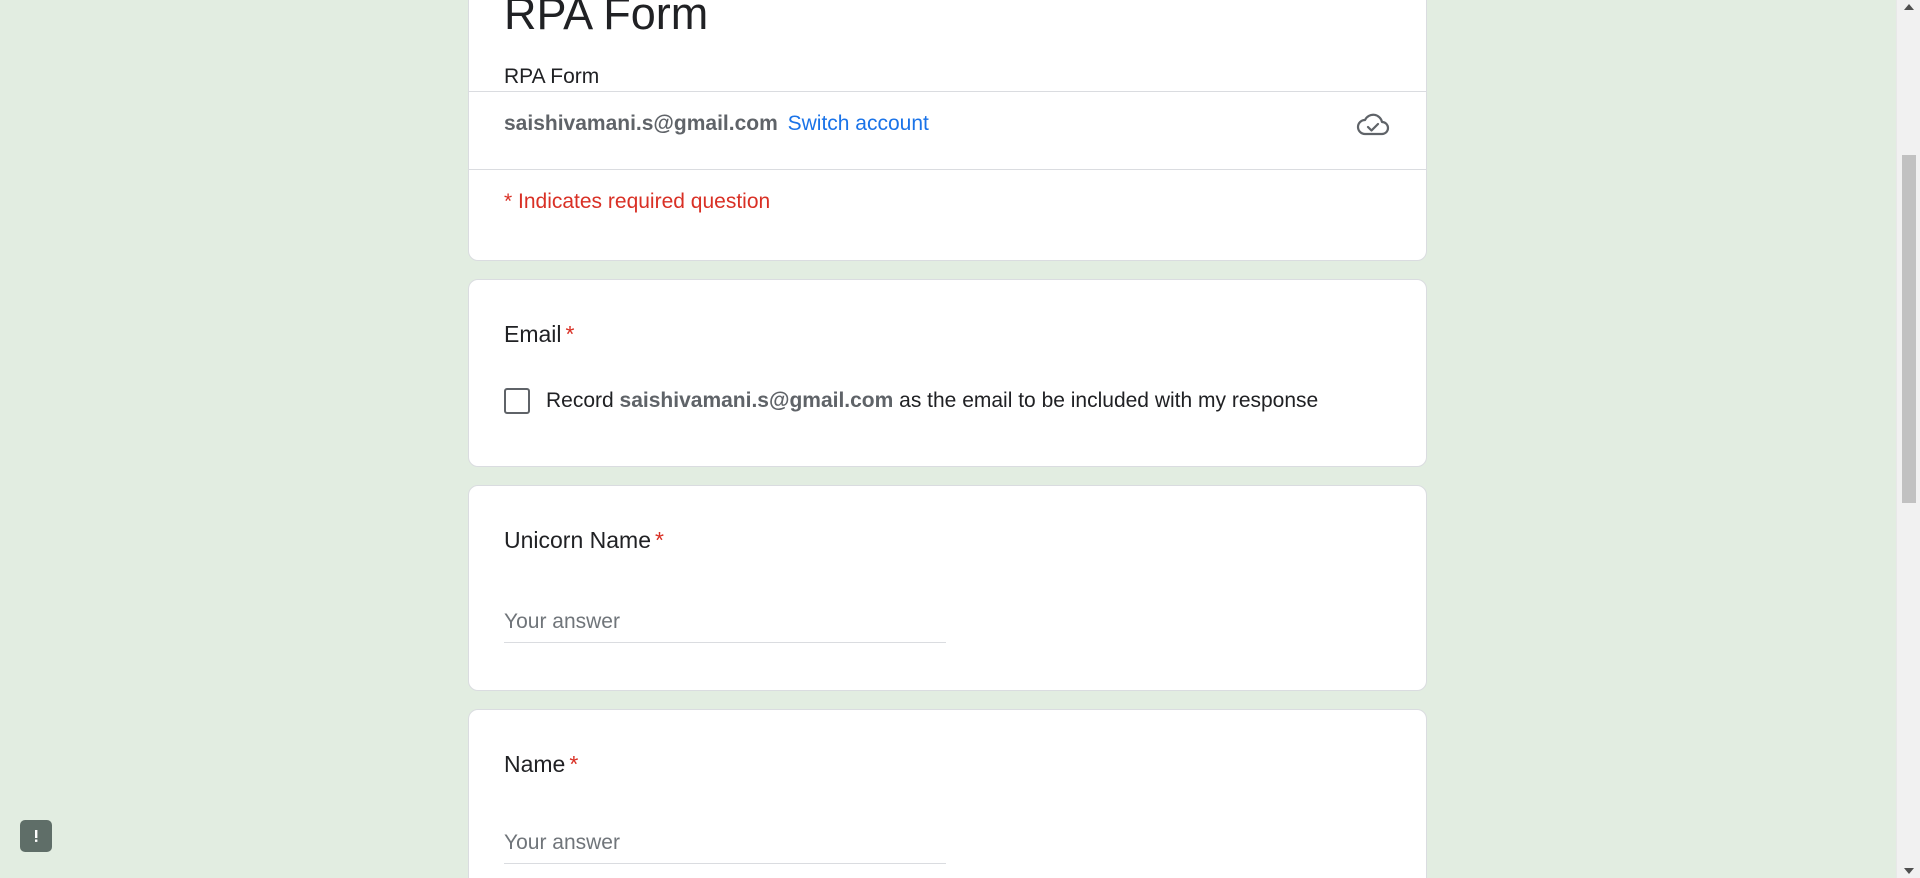 The height and width of the screenshot is (878, 1920). Describe the element at coordinates (535, 764) in the screenshot. I see `question-label: Name` at that location.